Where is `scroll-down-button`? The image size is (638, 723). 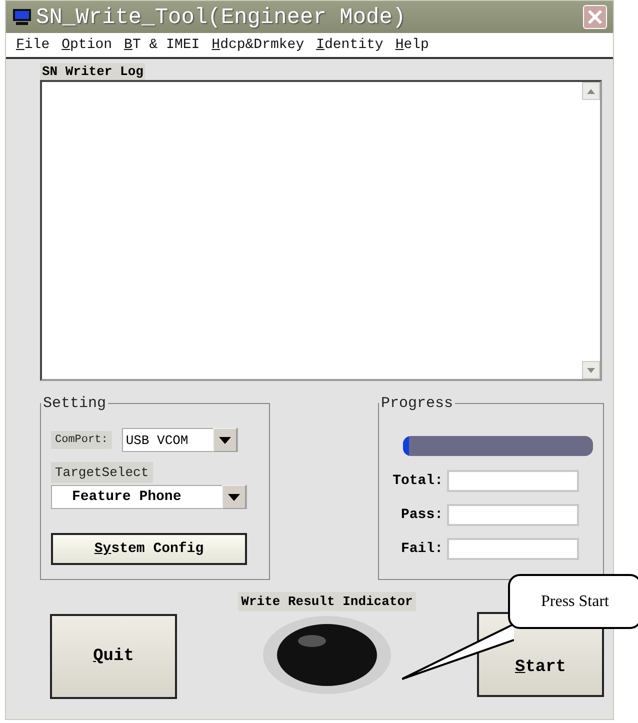
scroll-down-button is located at coordinates (591, 370).